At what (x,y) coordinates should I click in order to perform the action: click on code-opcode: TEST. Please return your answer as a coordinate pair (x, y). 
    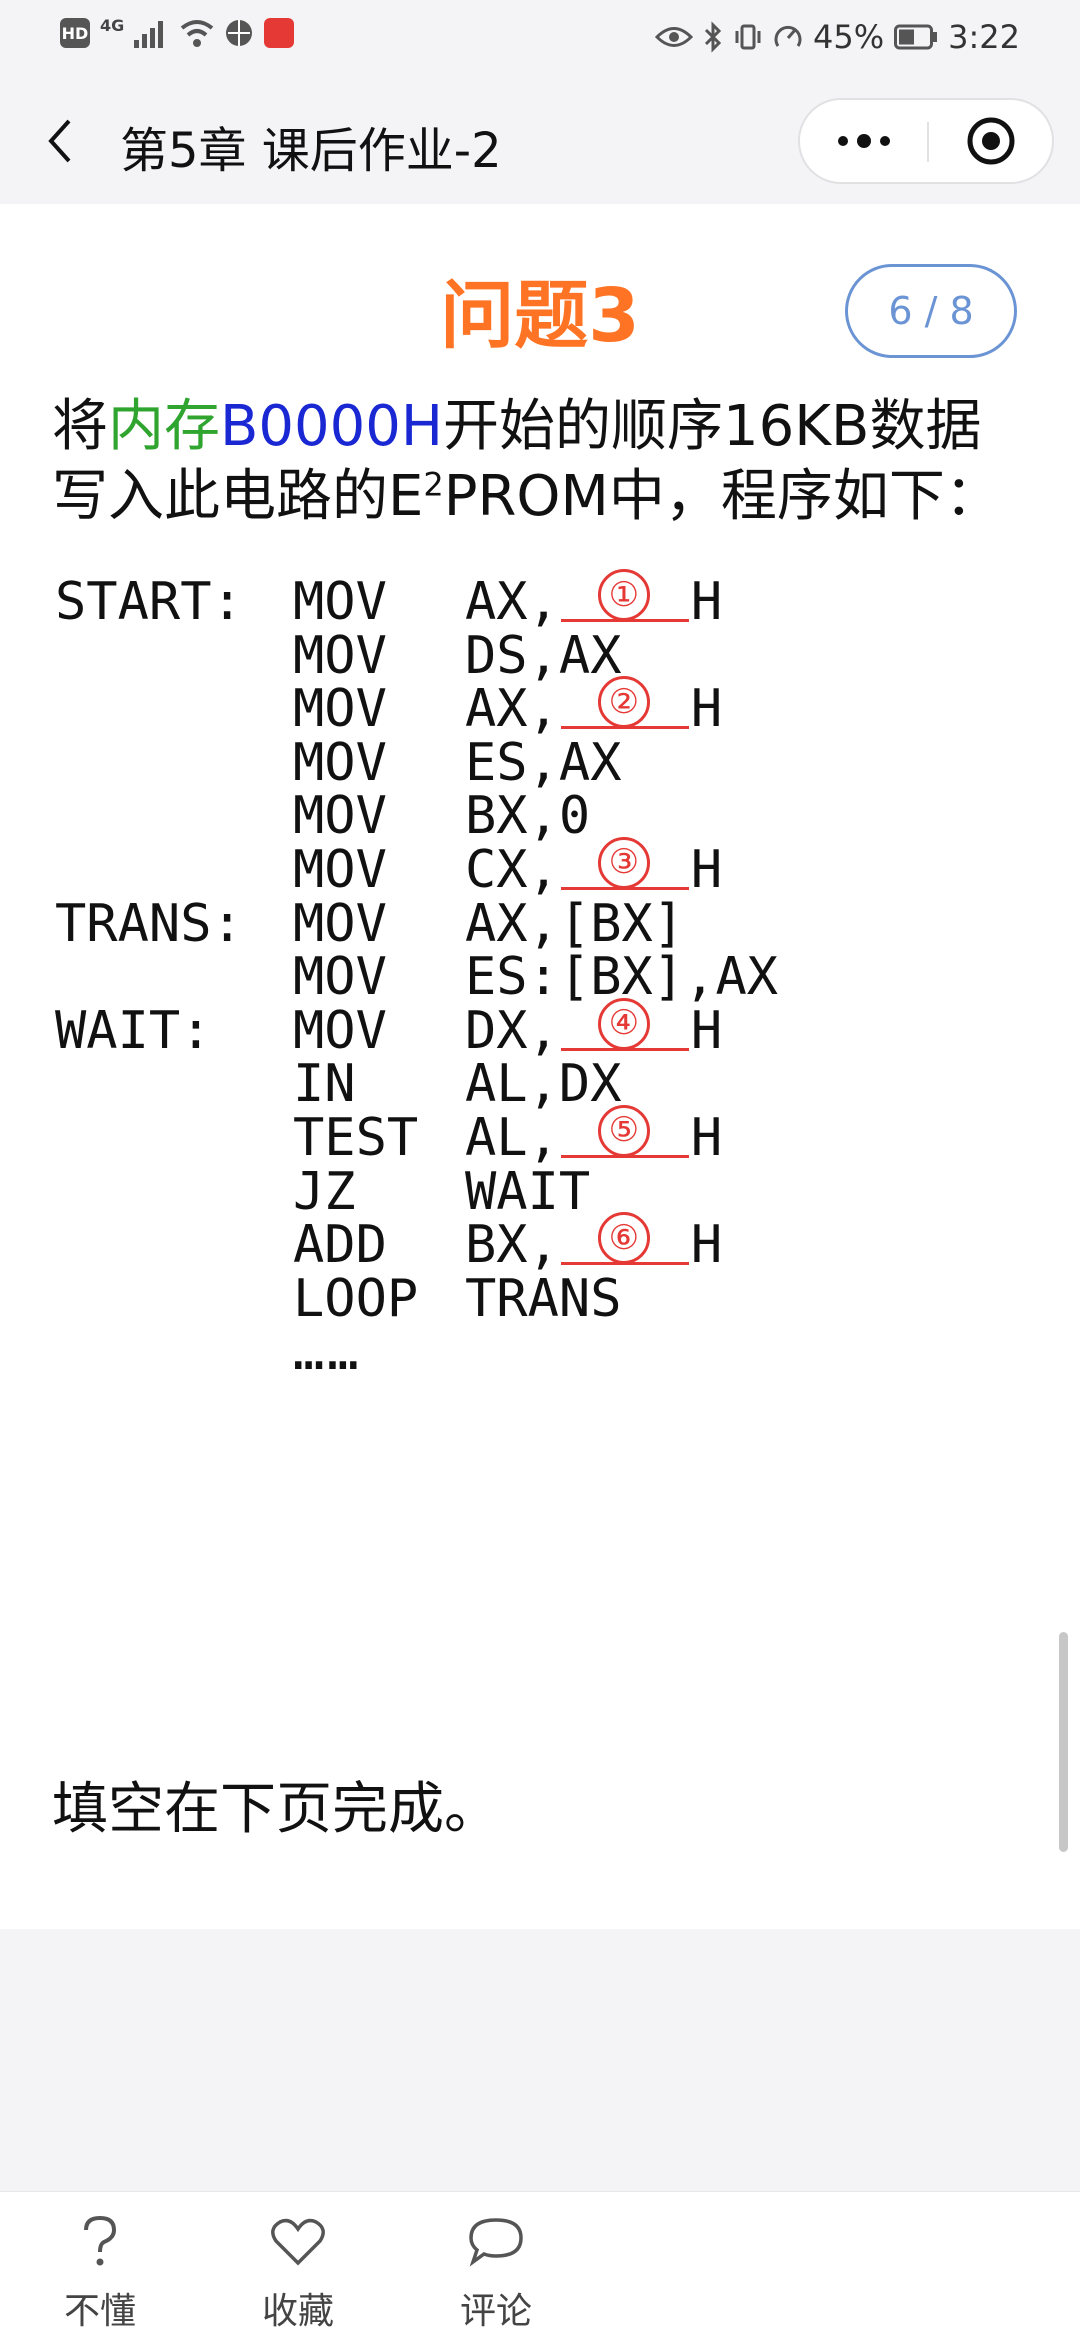
    Looking at the image, I should click on (356, 1137).